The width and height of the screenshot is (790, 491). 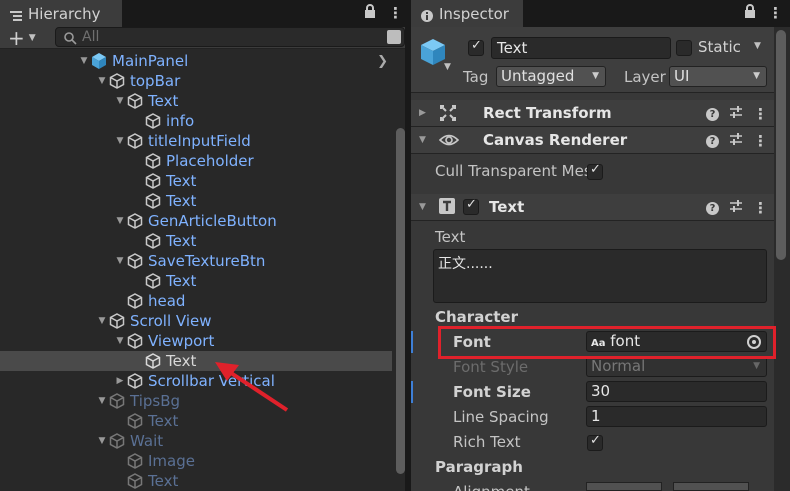 What do you see at coordinates (383, 13) in the screenshot?
I see `hierarchy-tab-tools: ⋮` at bounding box center [383, 13].